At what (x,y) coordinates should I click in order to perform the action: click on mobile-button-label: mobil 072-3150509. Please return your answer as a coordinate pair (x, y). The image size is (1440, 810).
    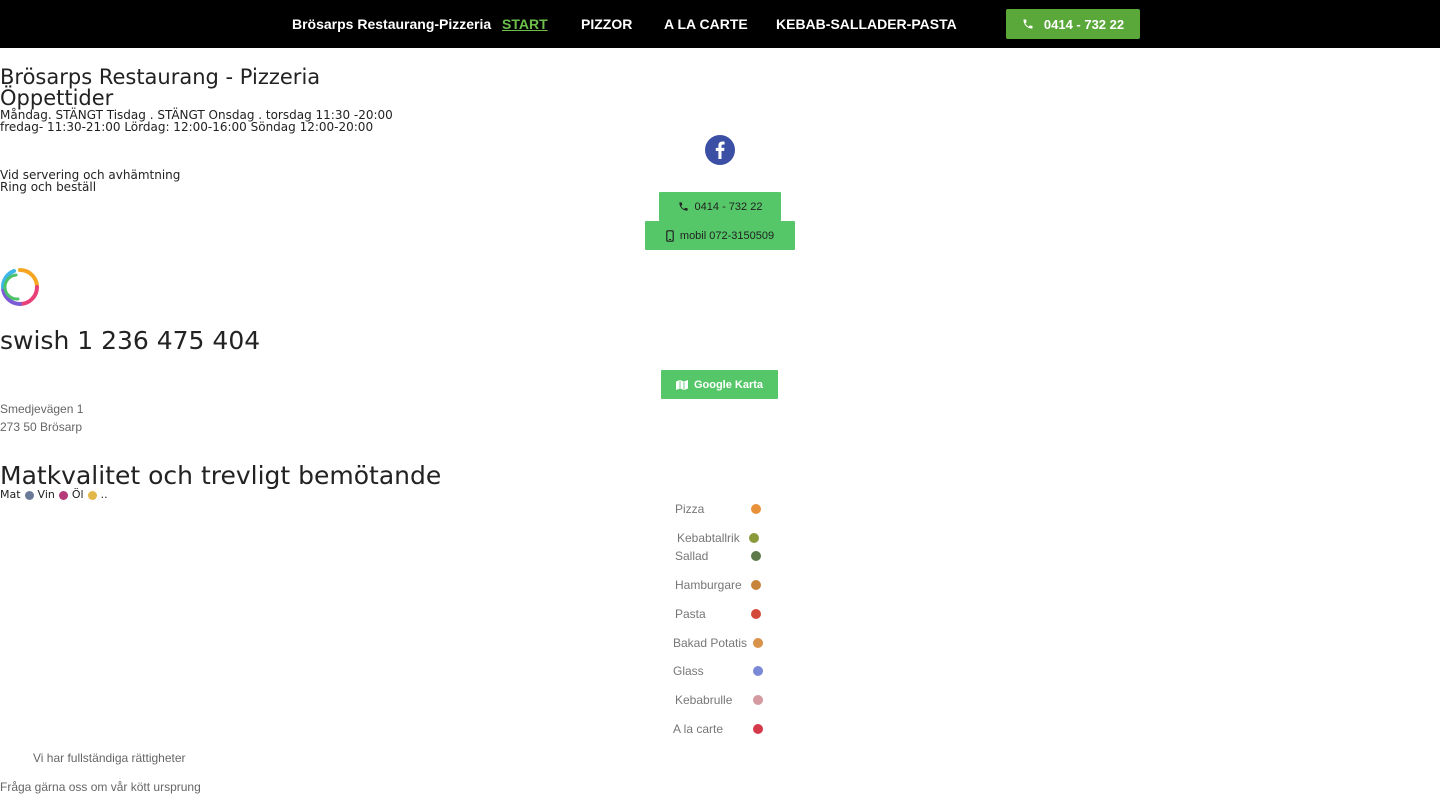
    Looking at the image, I should click on (727, 235).